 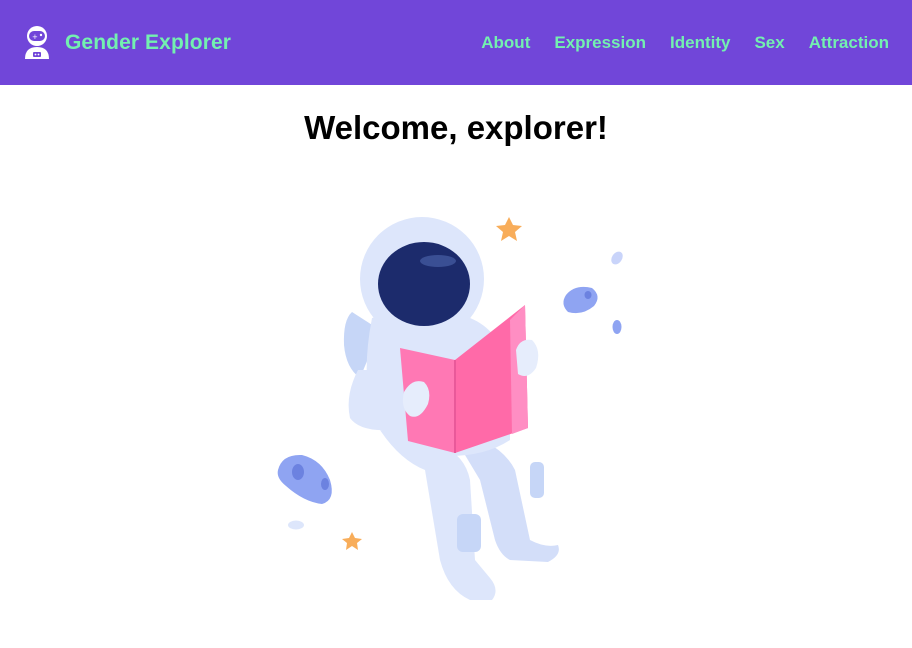 I want to click on brand-link: + Gender Explorer, so click(x=125, y=43).